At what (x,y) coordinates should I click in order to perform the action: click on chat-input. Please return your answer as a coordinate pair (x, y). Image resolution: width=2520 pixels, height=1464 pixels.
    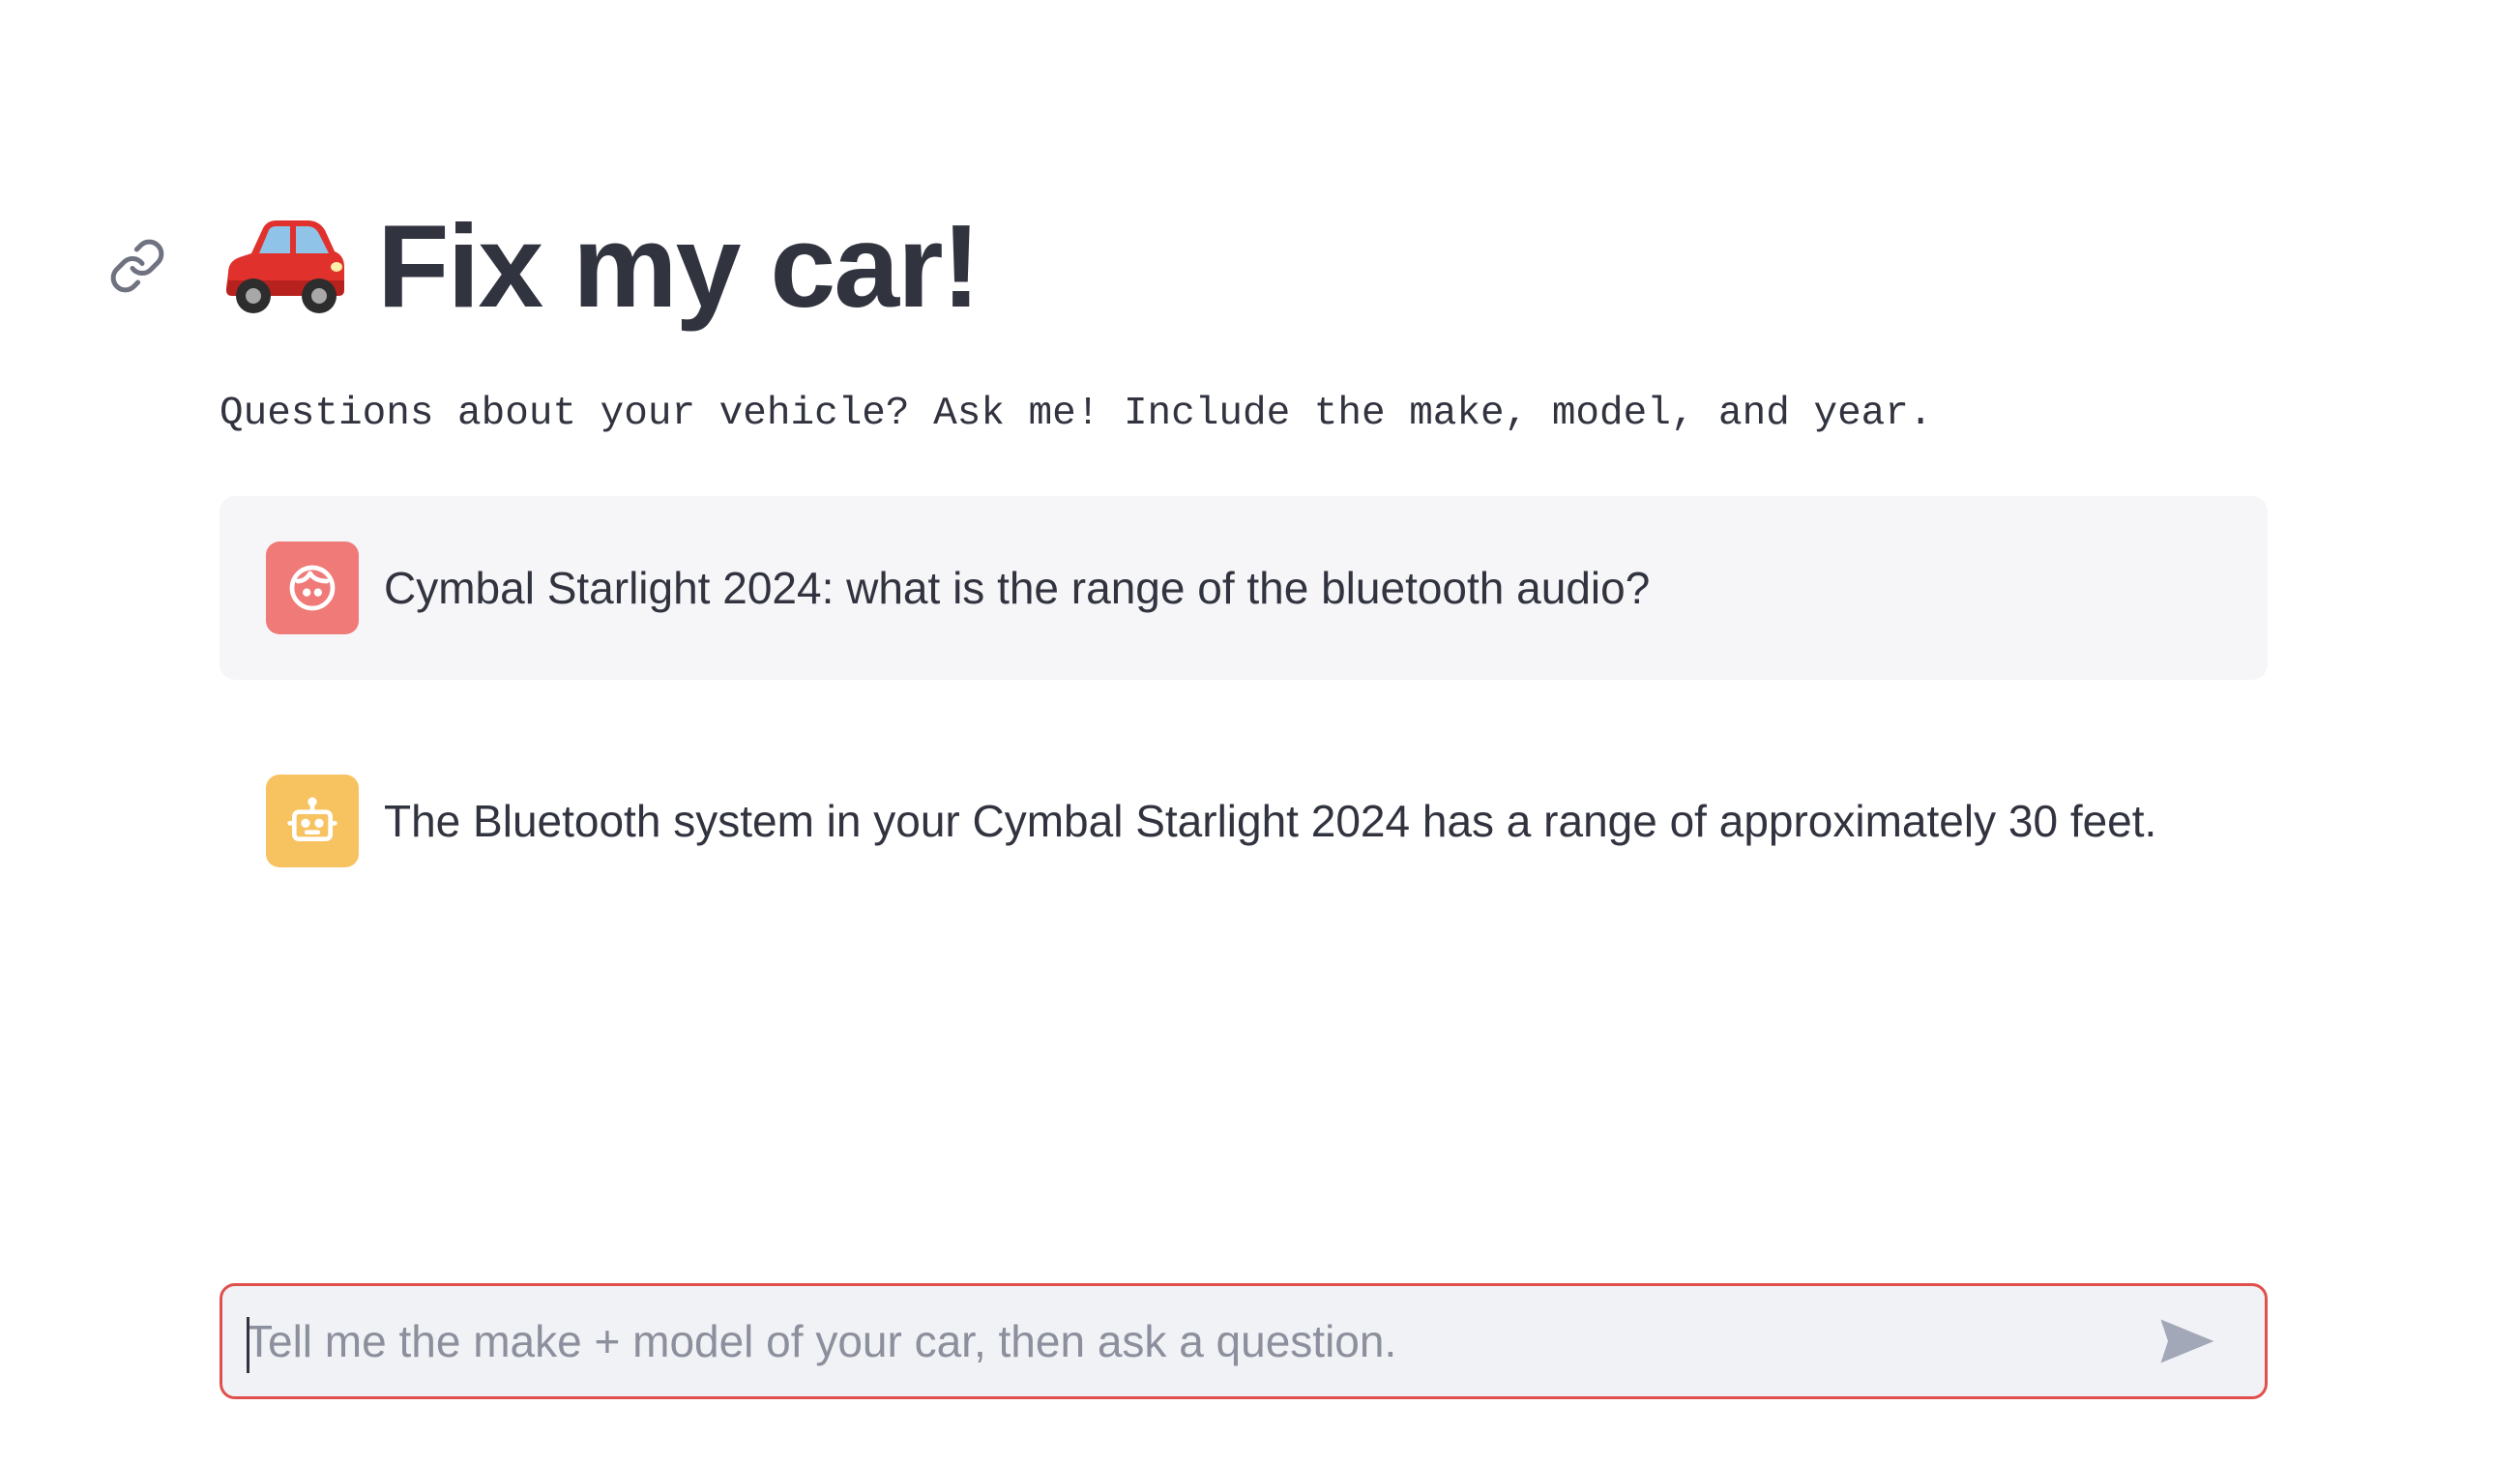
    Looking at the image, I should click on (1186, 1341).